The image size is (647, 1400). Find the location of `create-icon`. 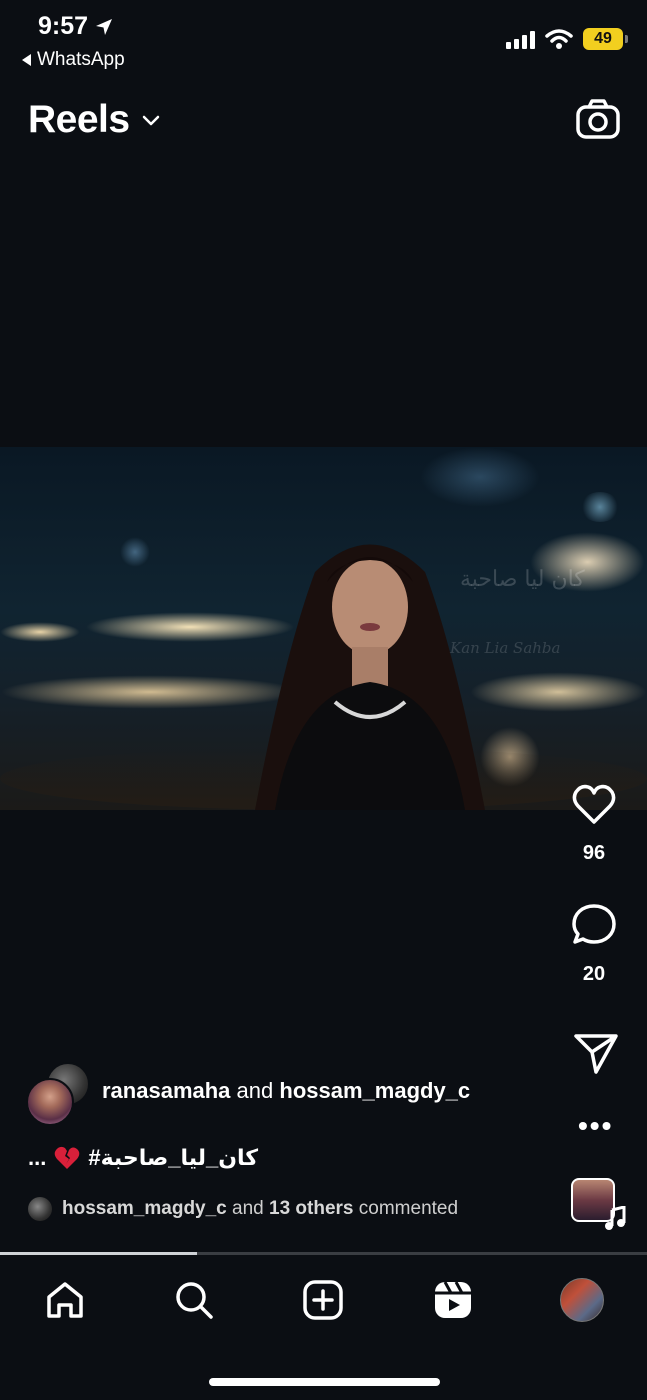

create-icon is located at coordinates (323, 1300).